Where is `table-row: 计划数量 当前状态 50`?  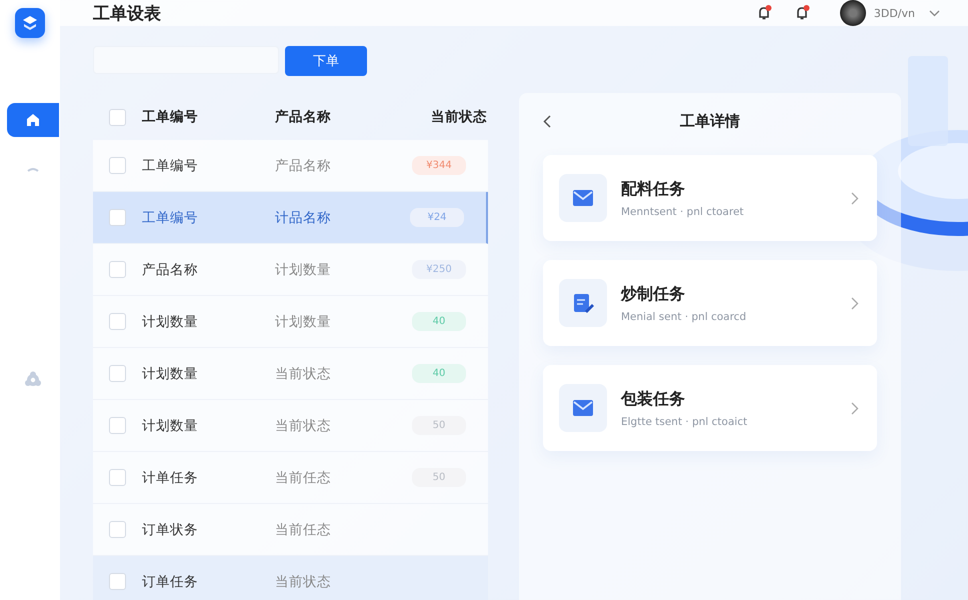
table-row: 计划数量 当前状态 50 is located at coordinates (290, 426).